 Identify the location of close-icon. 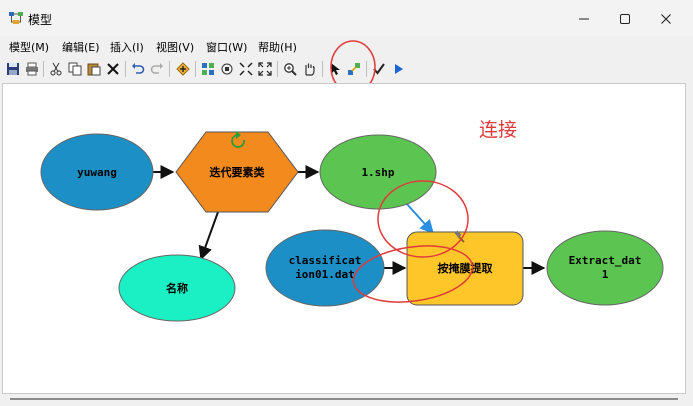
(666, 19).